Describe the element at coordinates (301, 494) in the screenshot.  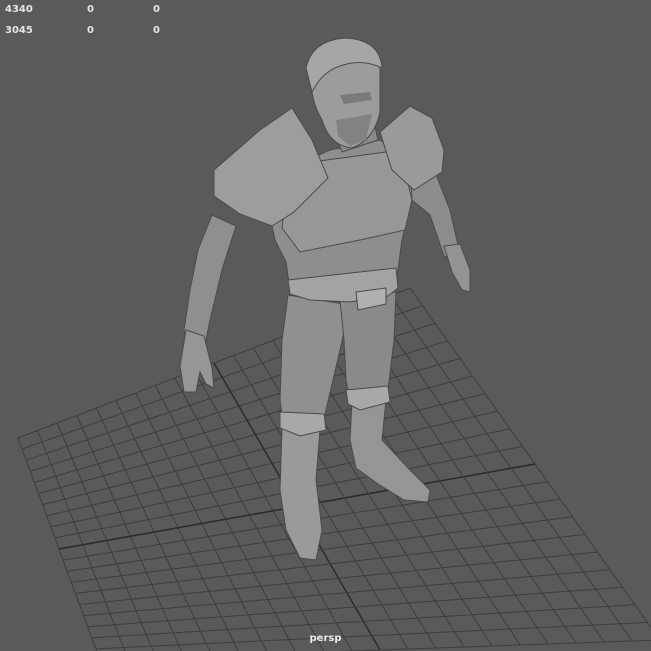
I see `left-boot` at that location.